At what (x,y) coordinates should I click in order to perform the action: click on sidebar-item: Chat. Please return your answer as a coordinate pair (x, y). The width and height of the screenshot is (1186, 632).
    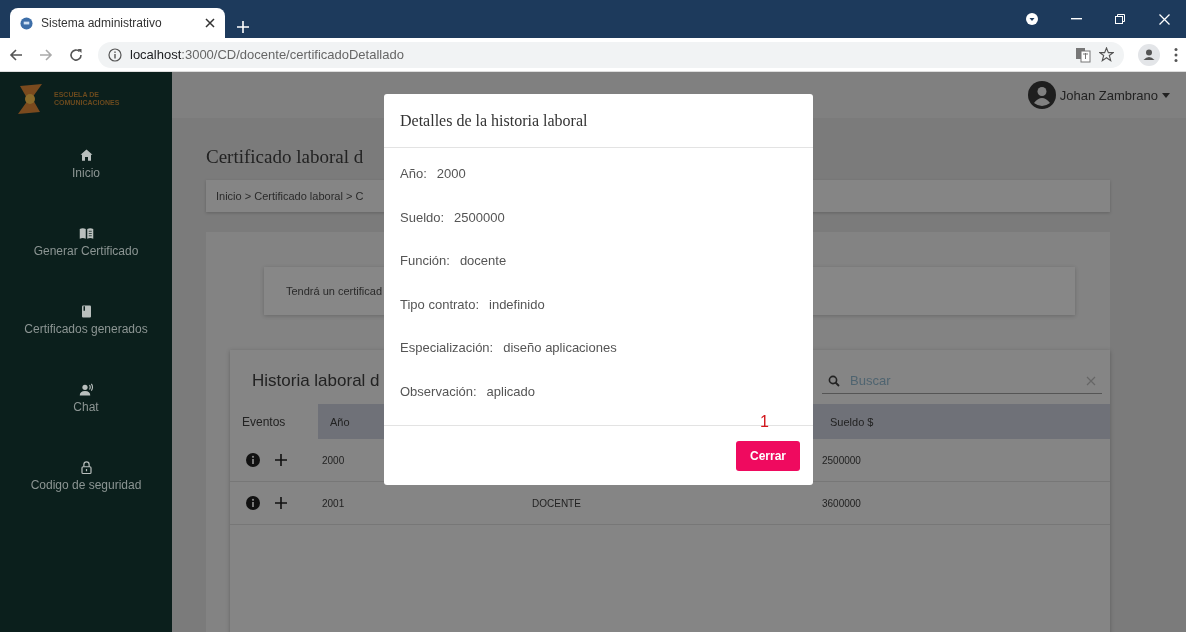
    Looking at the image, I should click on (86, 398).